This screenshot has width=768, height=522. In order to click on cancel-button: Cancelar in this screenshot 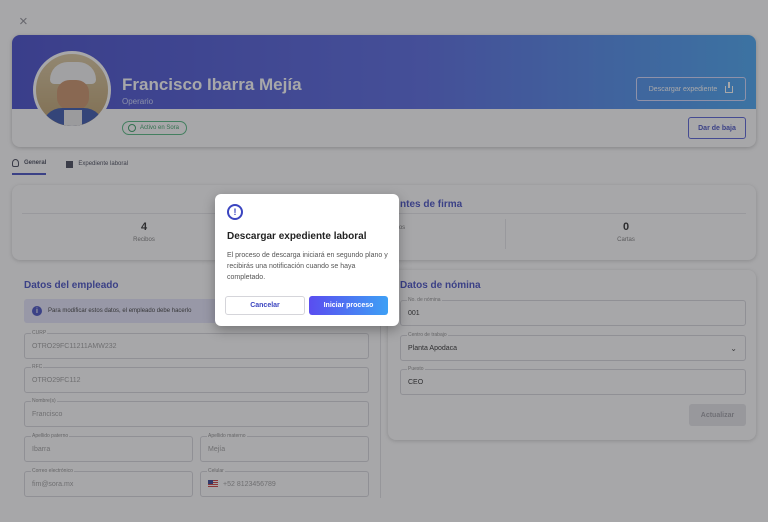, I will do `click(265, 305)`.